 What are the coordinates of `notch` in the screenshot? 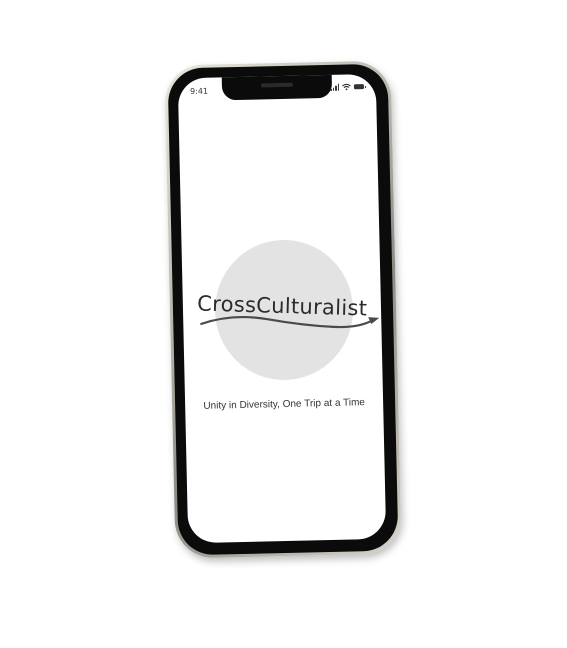 It's located at (277, 87).